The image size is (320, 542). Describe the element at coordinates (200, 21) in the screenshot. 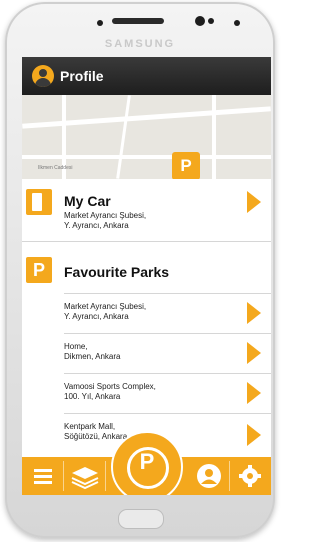

I see `front-camera` at that location.